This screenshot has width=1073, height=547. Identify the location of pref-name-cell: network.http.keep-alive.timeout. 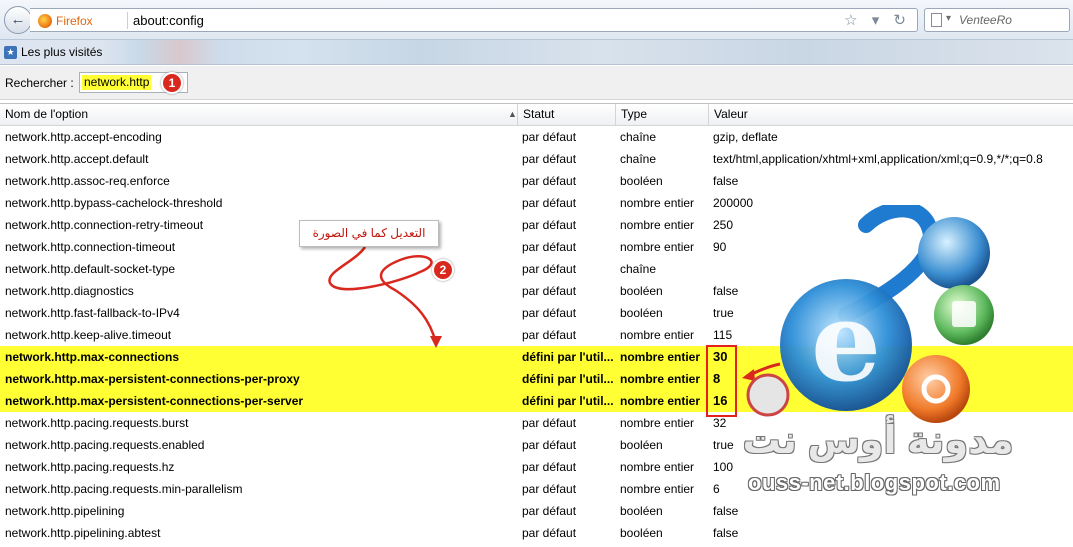
(88, 335).